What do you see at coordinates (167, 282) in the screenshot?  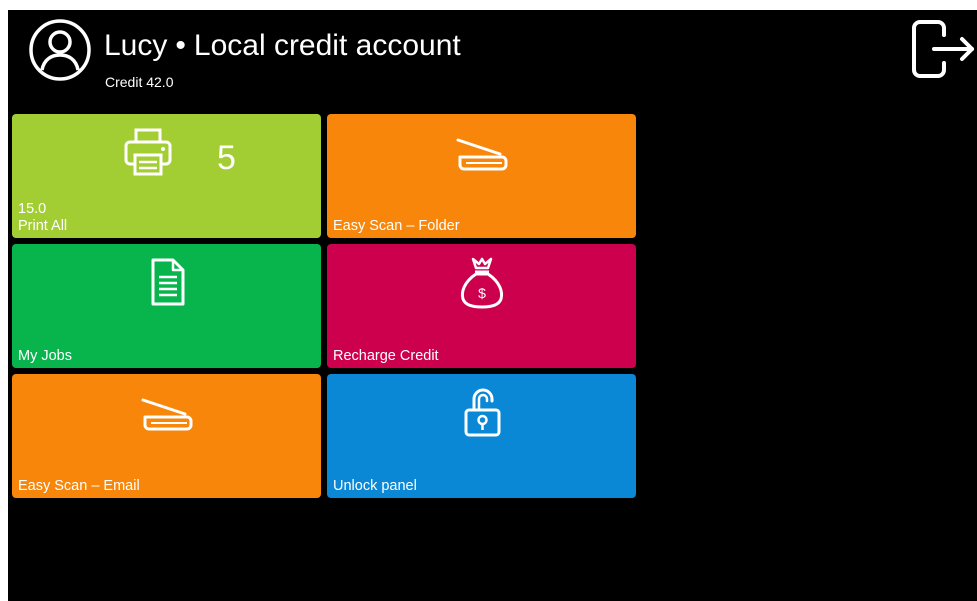 I see `document-icon` at bounding box center [167, 282].